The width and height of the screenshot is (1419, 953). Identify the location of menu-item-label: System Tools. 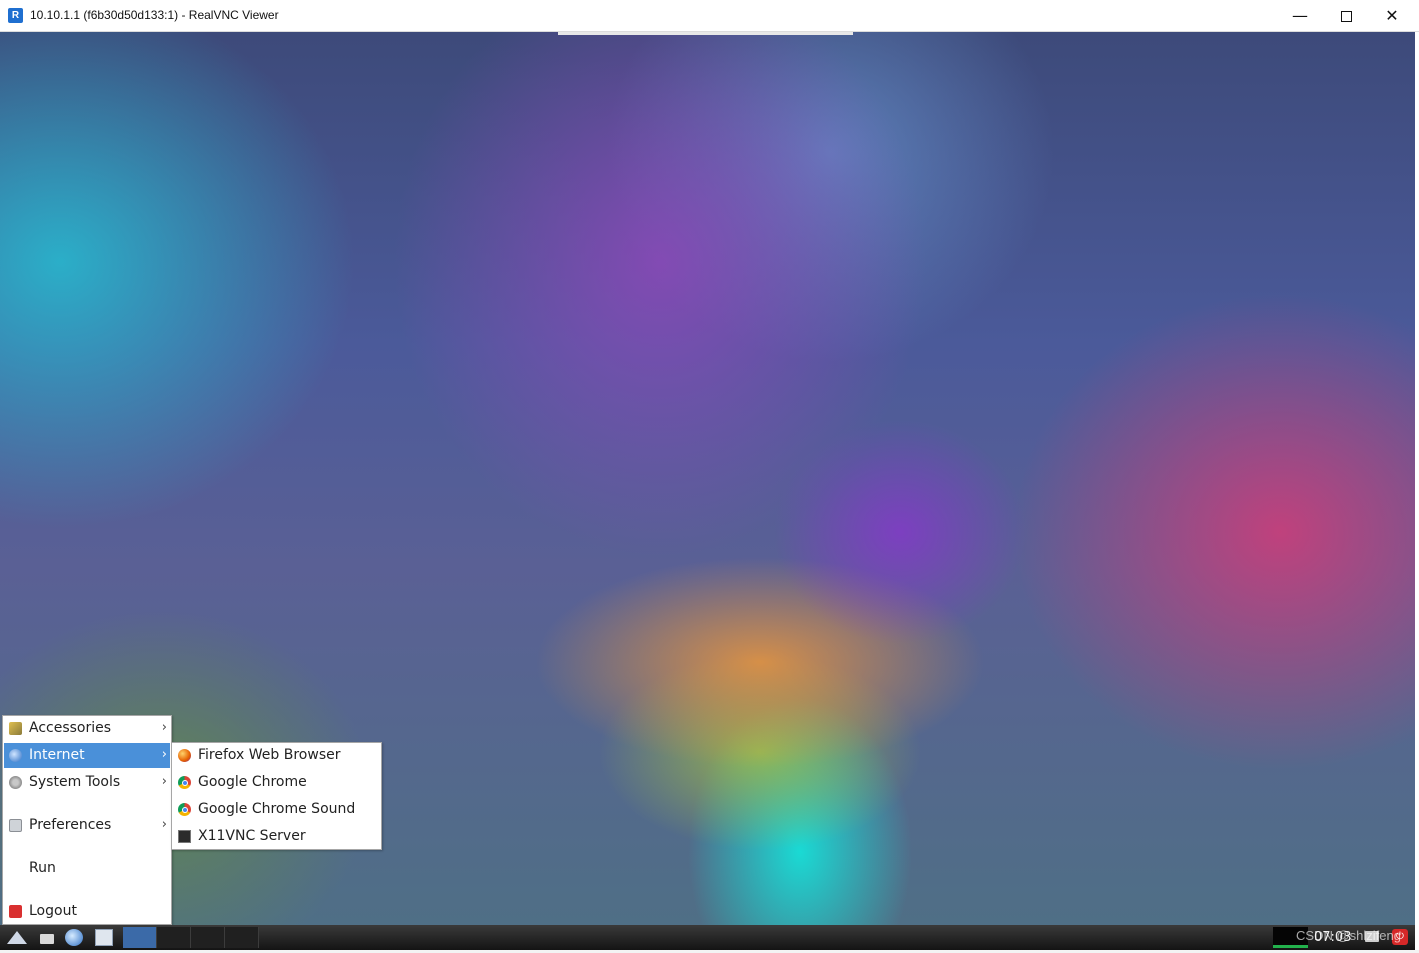
(75, 782).